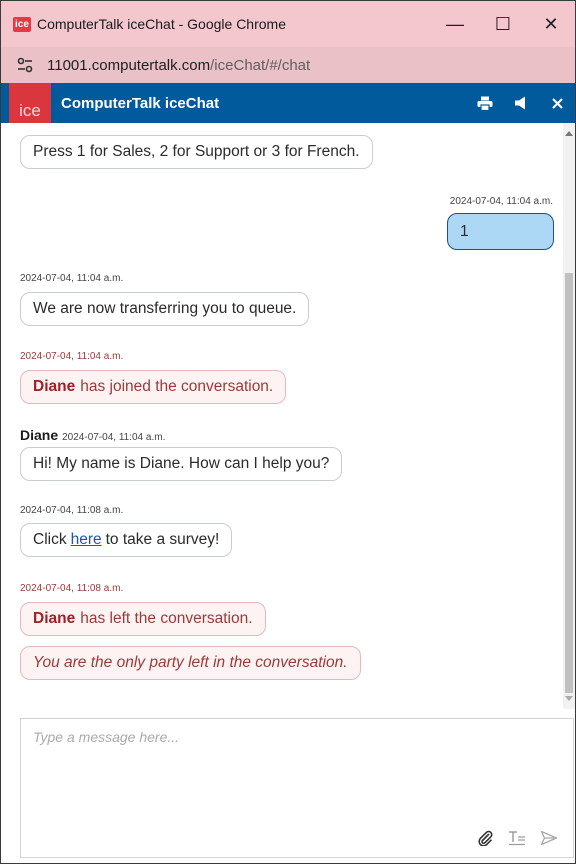  What do you see at coordinates (455, 24) in the screenshot?
I see `minimize-button: —` at bounding box center [455, 24].